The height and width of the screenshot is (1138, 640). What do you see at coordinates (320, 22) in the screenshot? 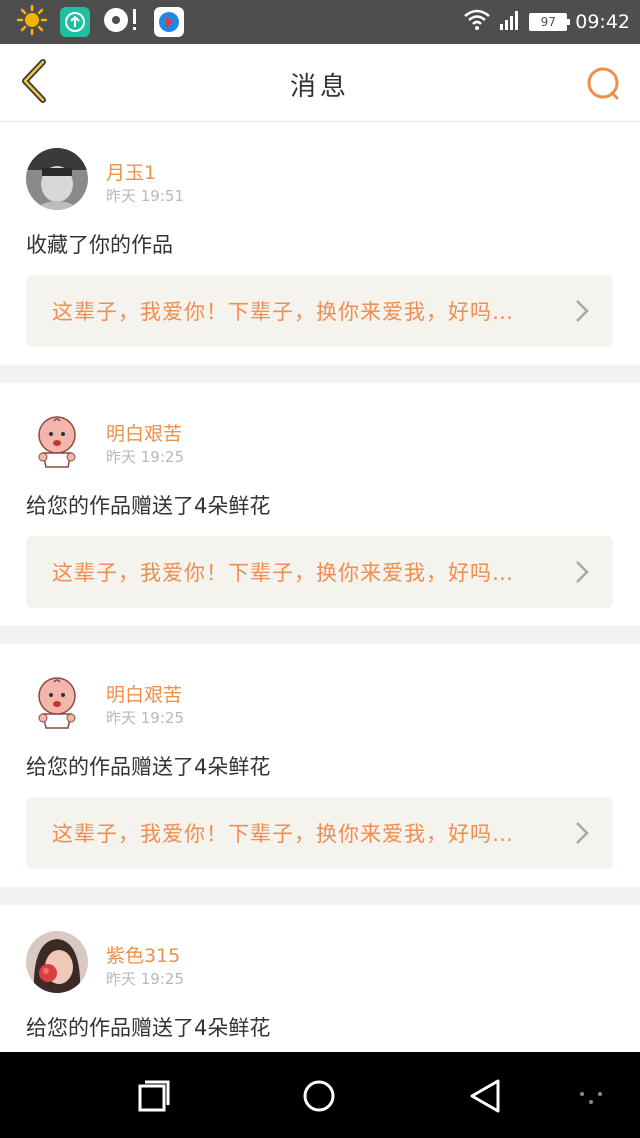
I see `status-bar: 97 09:42` at bounding box center [320, 22].